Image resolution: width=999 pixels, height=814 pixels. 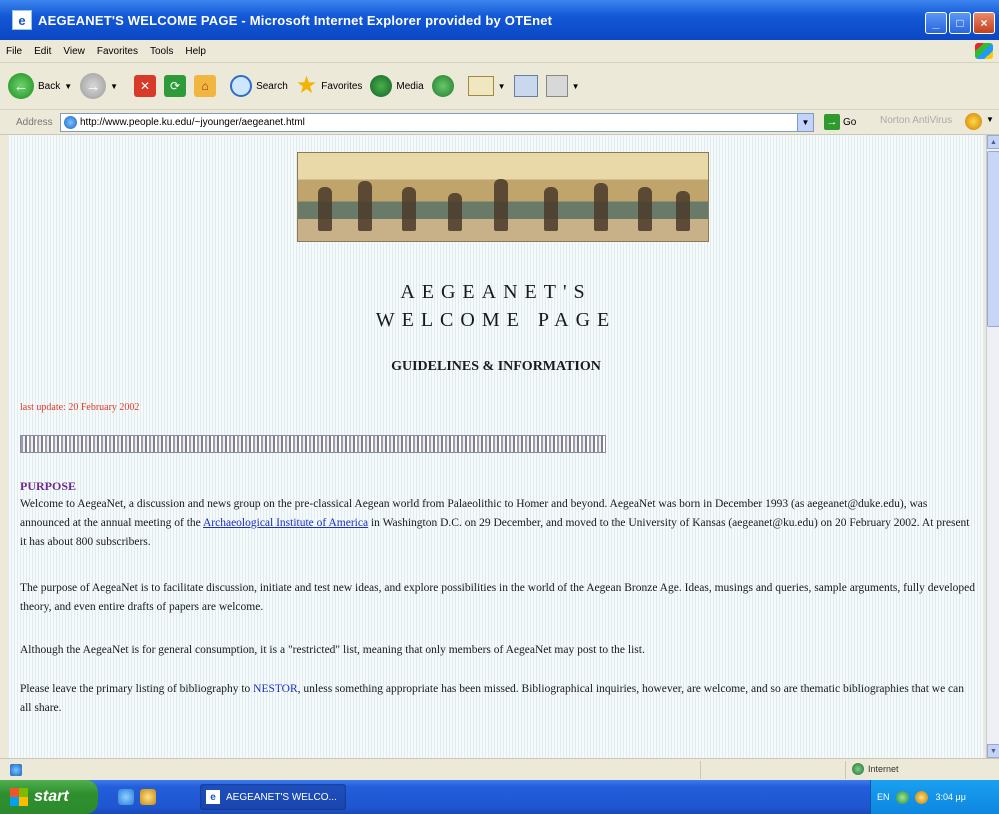 I want to click on stop-button: ✕, so click(x=145, y=86).